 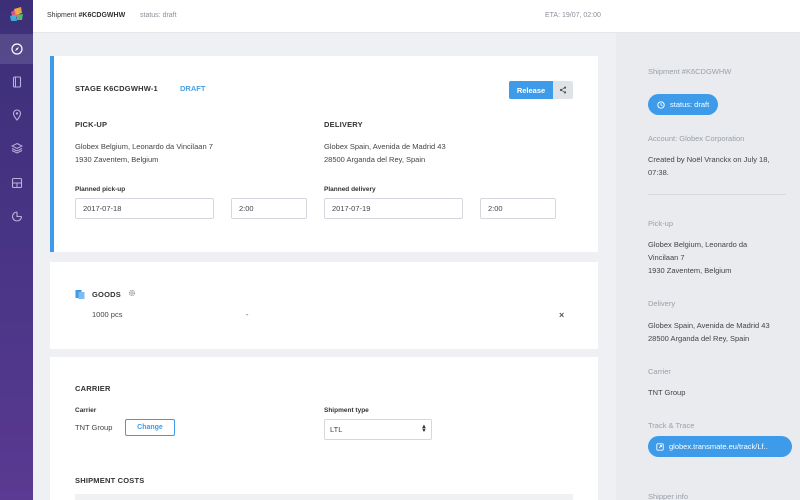 I want to click on nav-item-explore, so click(x=16, y=49).